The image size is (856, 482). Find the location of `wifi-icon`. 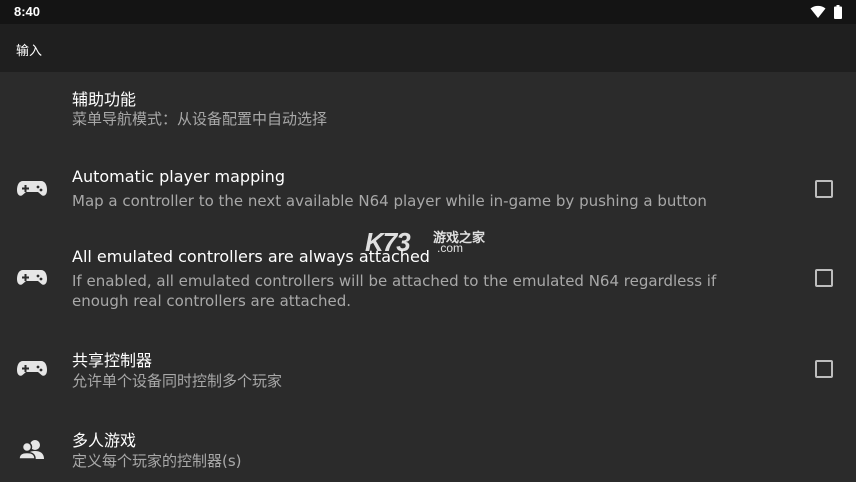

wifi-icon is located at coordinates (818, 11).